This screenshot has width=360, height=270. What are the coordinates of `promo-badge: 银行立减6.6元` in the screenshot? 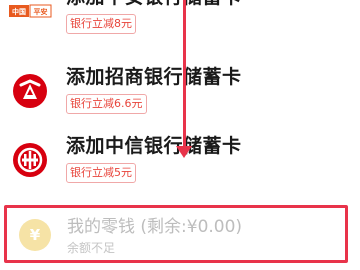 It's located at (106, 104).